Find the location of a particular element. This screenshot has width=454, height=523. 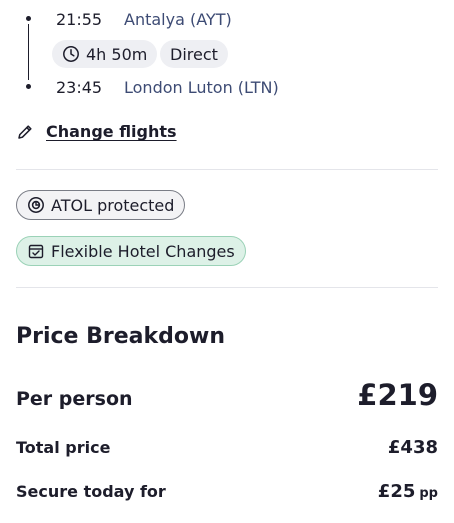

total-price-value: £438 is located at coordinates (412, 447).